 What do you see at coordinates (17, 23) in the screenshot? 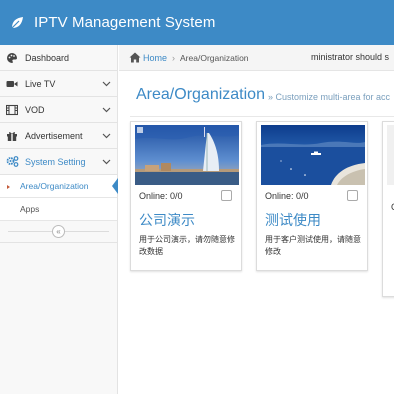
I see `leaf-logo-icon` at bounding box center [17, 23].